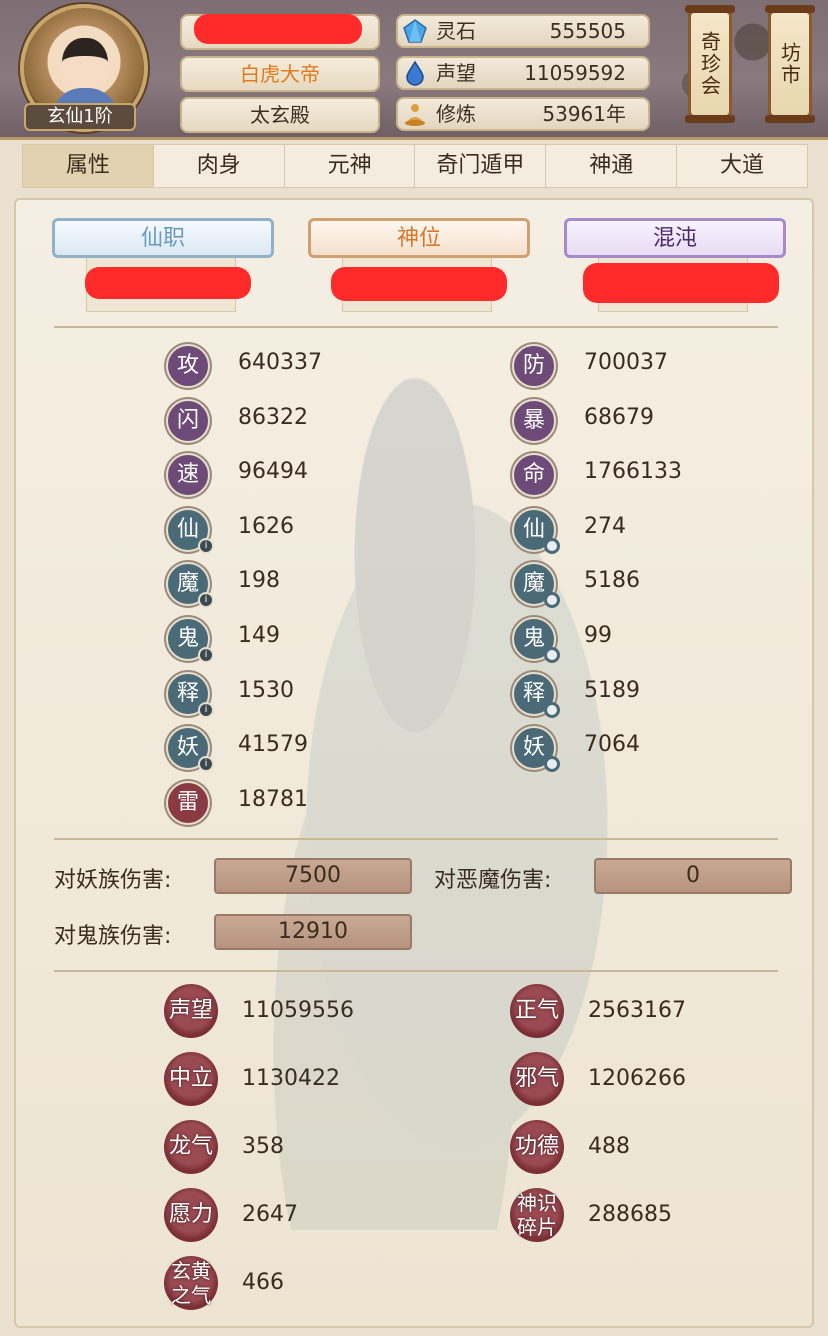  I want to click on damage-vs-ghost-value: 12910, so click(313, 932).